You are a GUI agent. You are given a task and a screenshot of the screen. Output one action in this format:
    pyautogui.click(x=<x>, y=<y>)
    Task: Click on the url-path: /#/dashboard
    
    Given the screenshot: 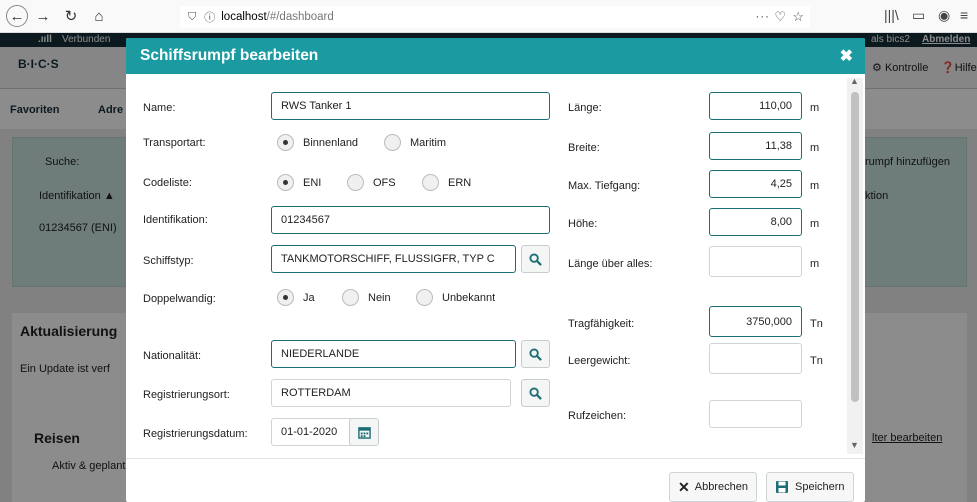 What is the action you would take?
    pyautogui.click(x=300, y=17)
    